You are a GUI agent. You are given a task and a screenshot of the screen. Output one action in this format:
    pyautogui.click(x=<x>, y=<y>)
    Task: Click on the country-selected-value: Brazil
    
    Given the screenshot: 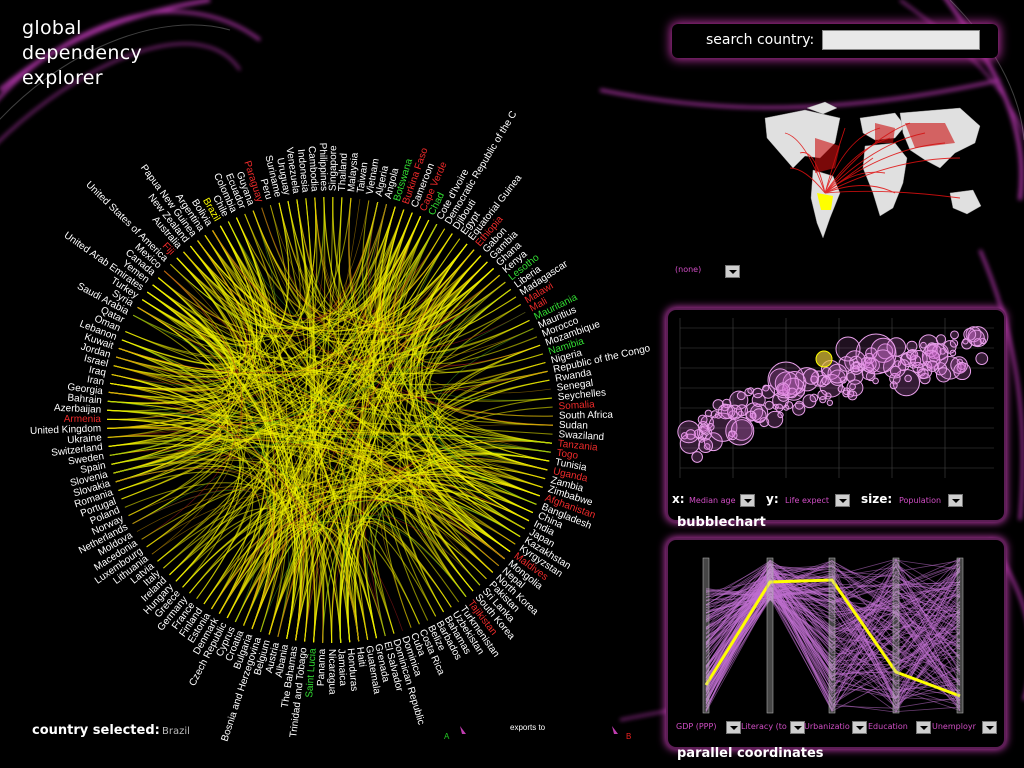 What is the action you would take?
    pyautogui.click(x=176, y=731)
    